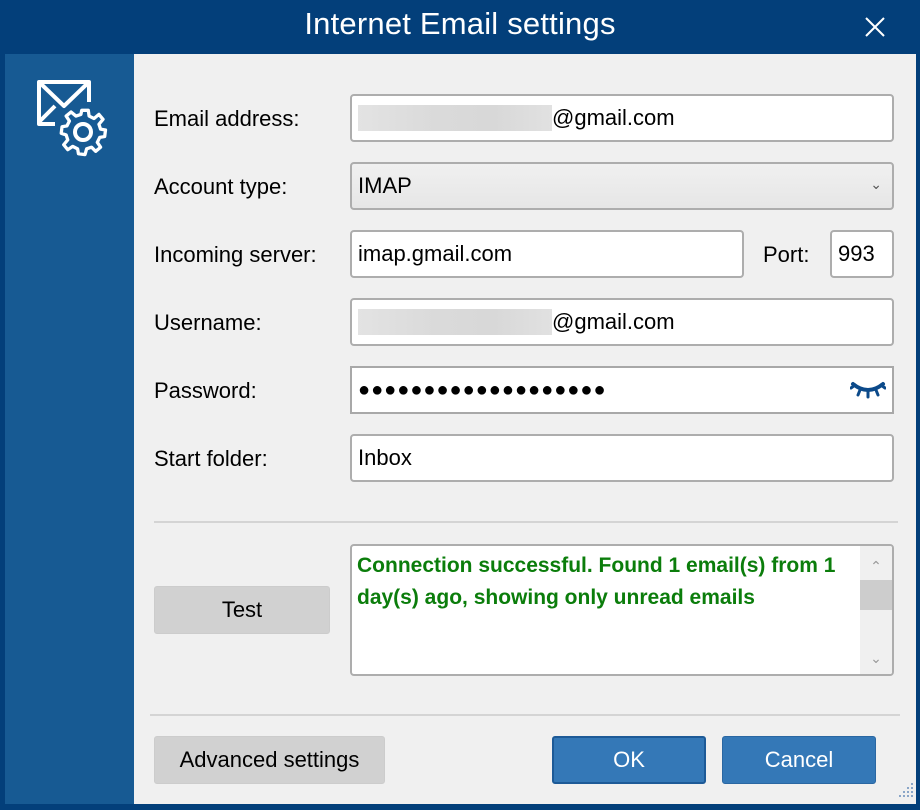 This screenshot has width=920, height=810. Describe the element at coordinates (799, 760) in the screenshot. I see `cancel-button: Cancel` at that location.